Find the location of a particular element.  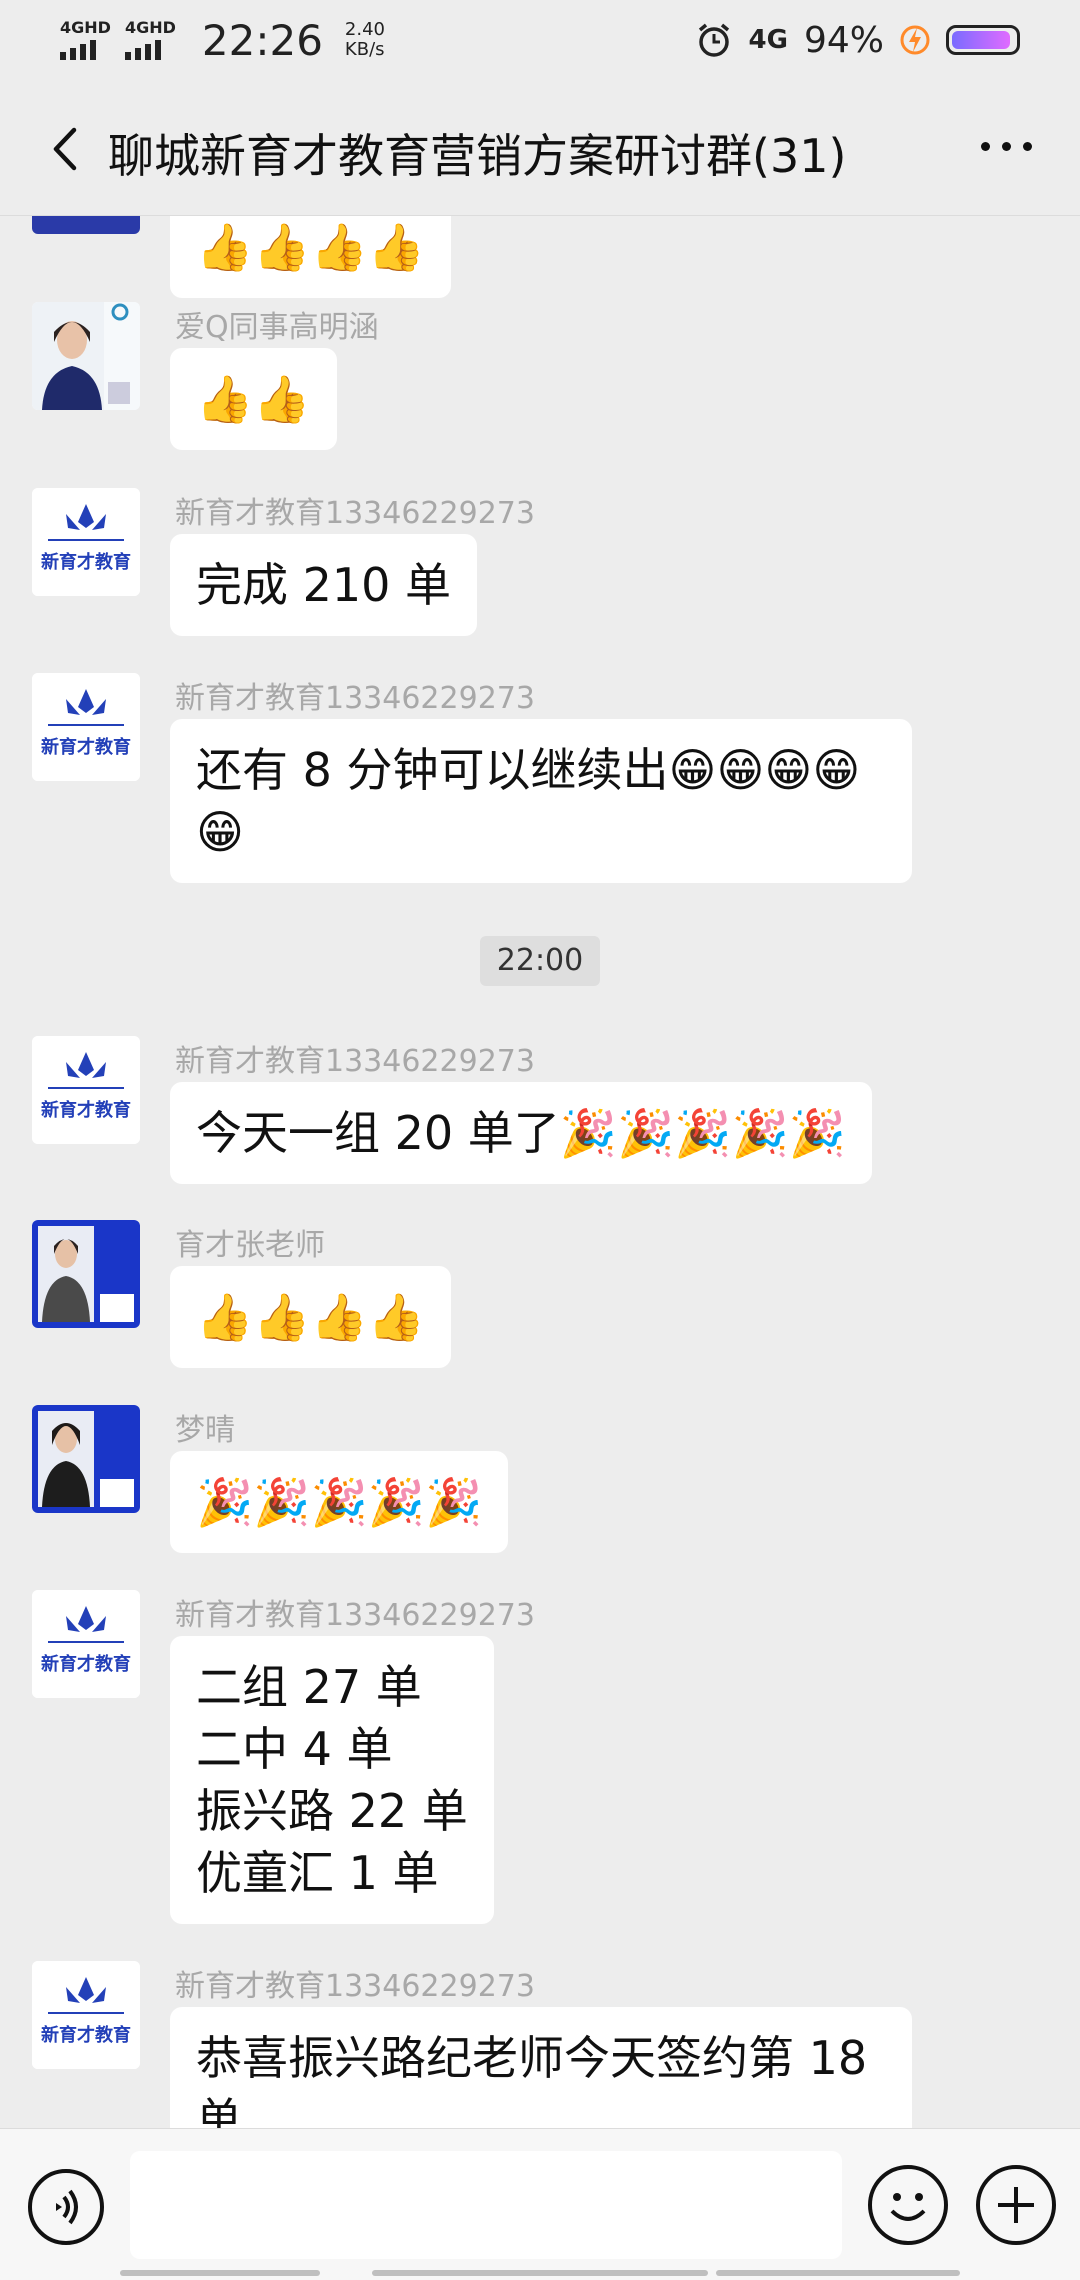

input-bar is located at coordinates (540, 2204).